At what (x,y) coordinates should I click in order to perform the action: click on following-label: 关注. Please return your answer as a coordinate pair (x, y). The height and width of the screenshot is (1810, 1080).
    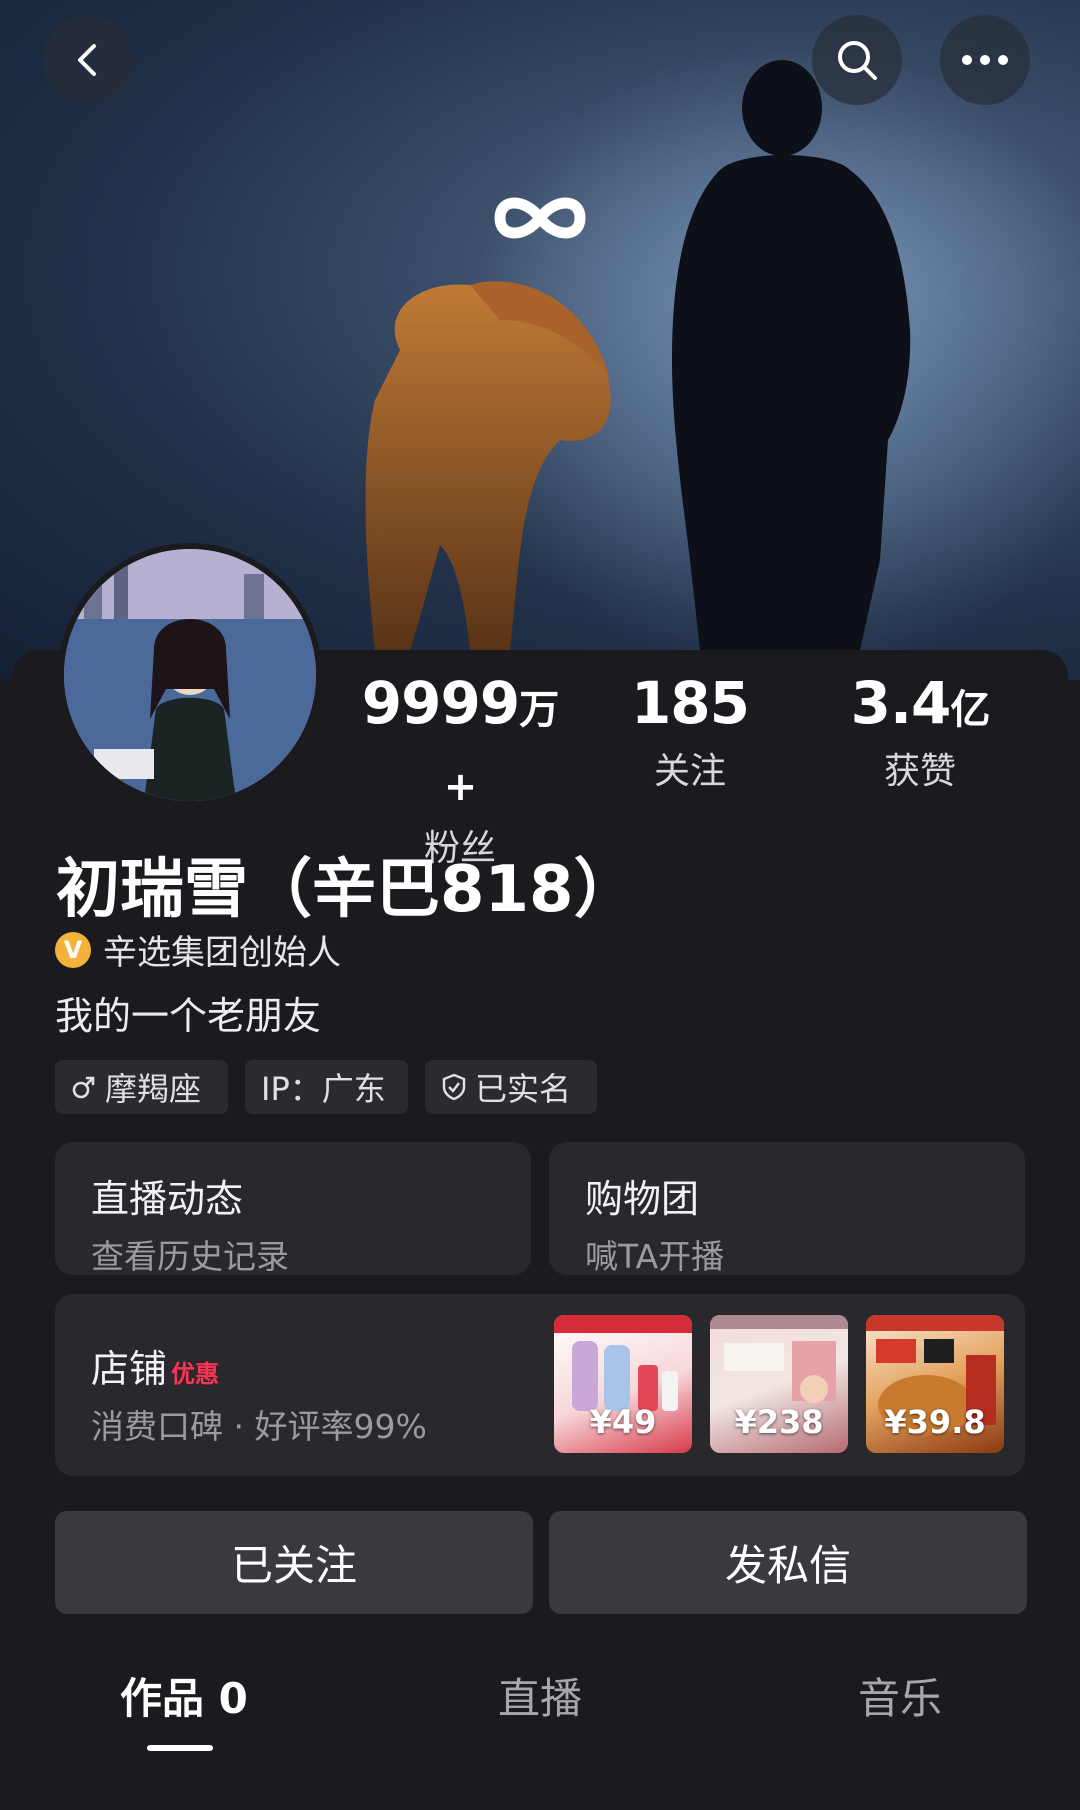
    Looking at the image, I should click on (689, 771).